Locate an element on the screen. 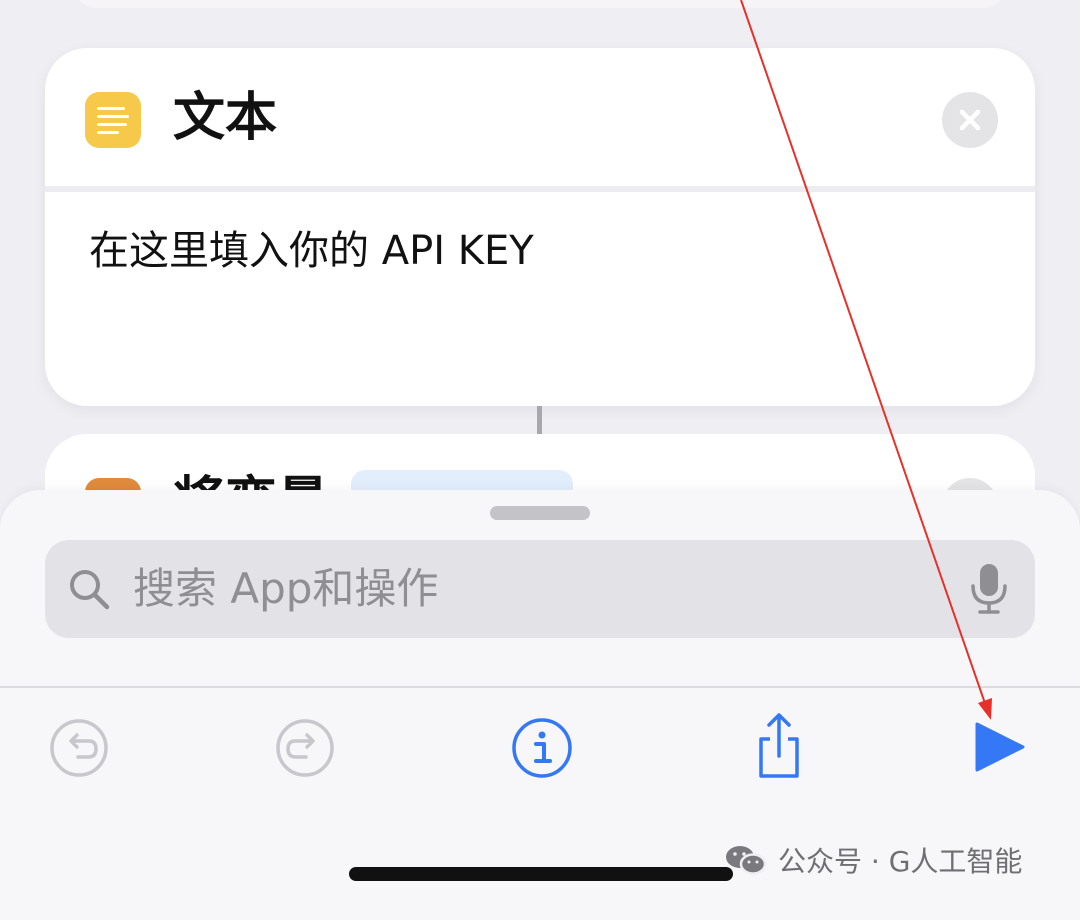 This screenshot has width=1080, height=920. toolbar-divider is located at coordinates (540, 687).